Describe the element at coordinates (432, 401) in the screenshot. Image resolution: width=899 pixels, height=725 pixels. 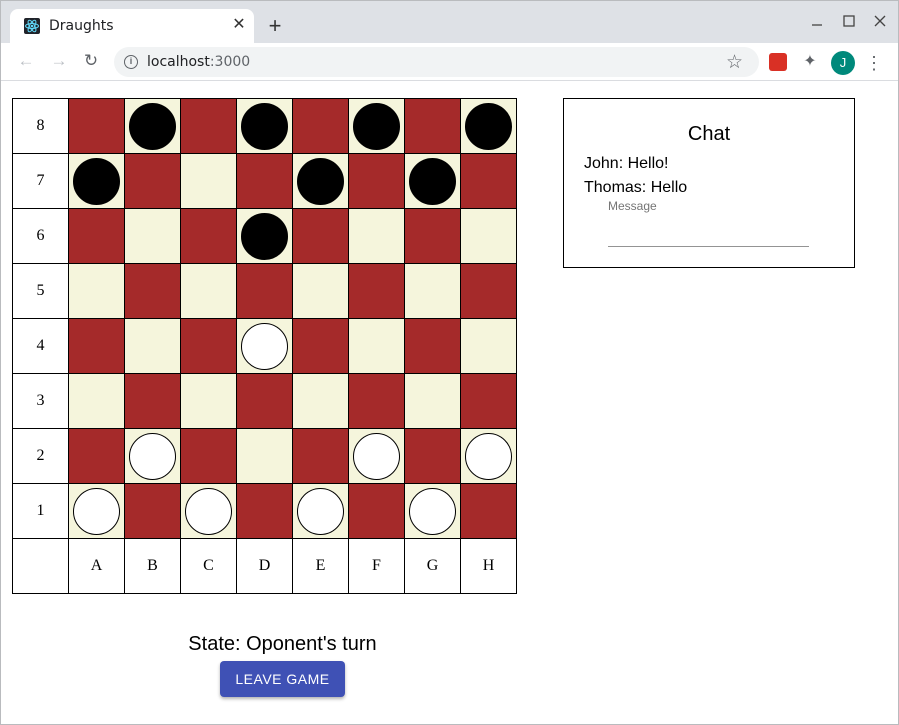
I see `board-square-g3` at that location.